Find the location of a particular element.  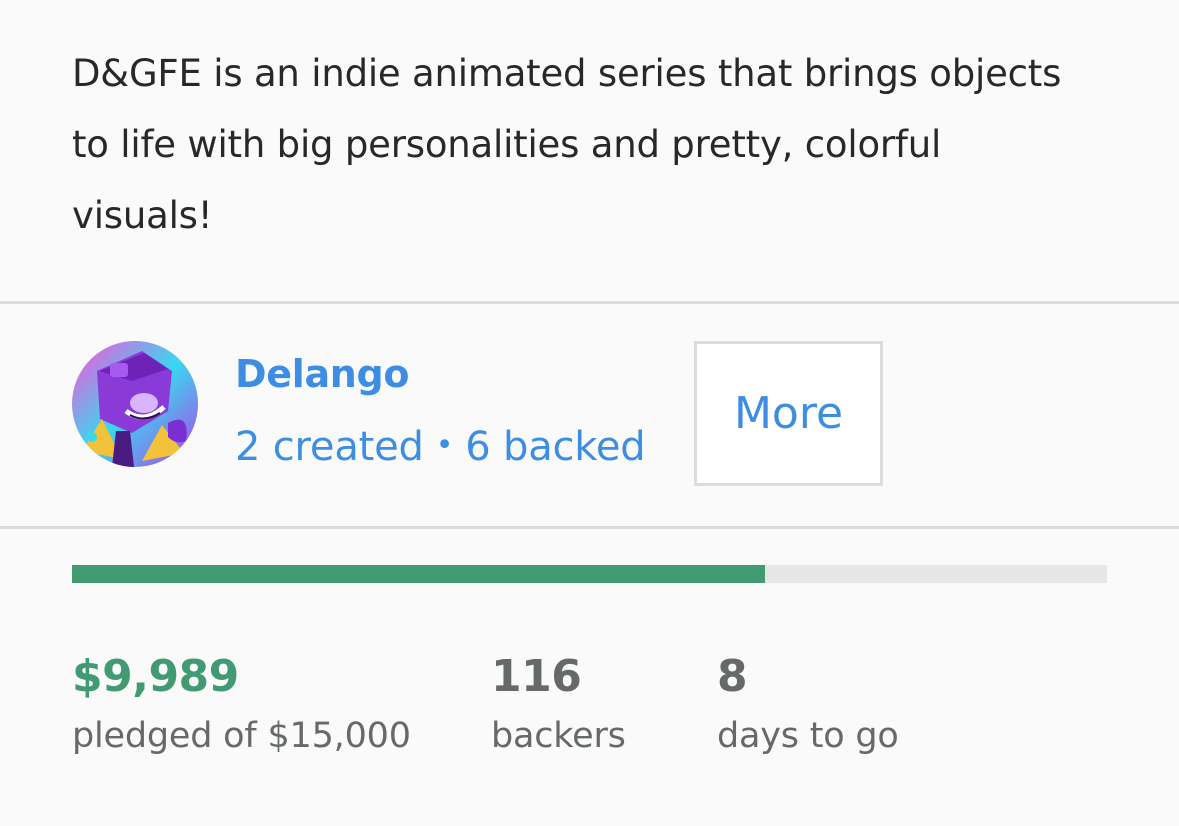

funding-progress-fill is located at coordinates (419, 574).